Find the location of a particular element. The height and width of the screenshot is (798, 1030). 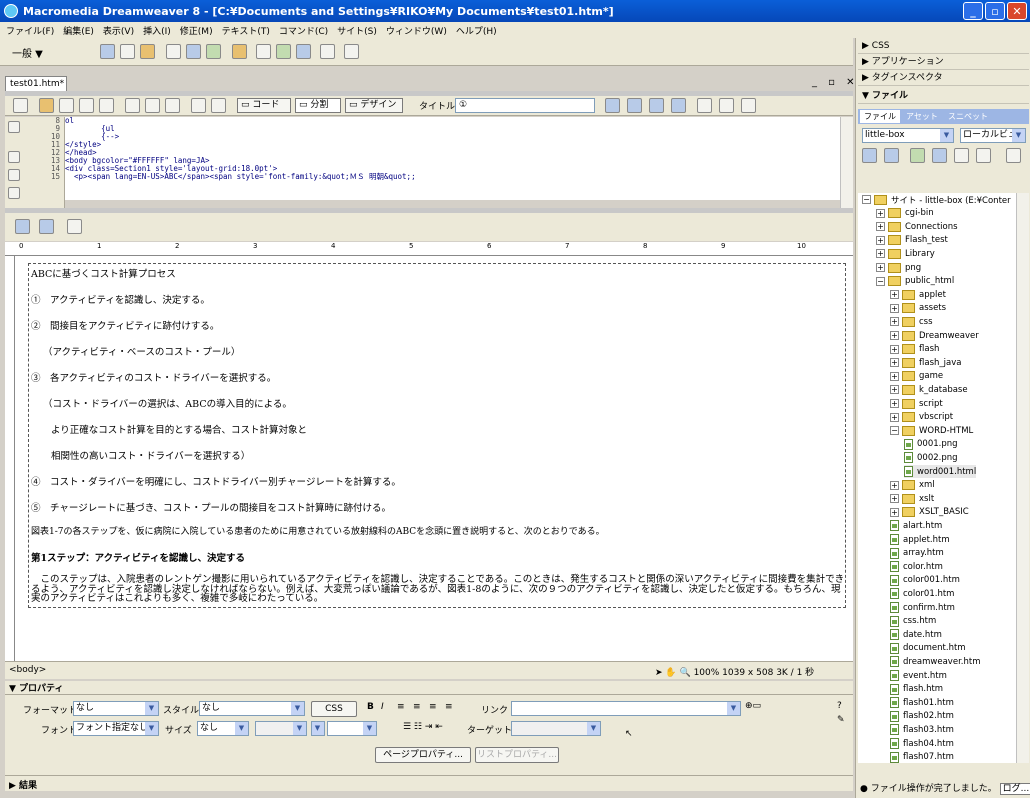

check-in-icon is located at coordinates (983, 155).